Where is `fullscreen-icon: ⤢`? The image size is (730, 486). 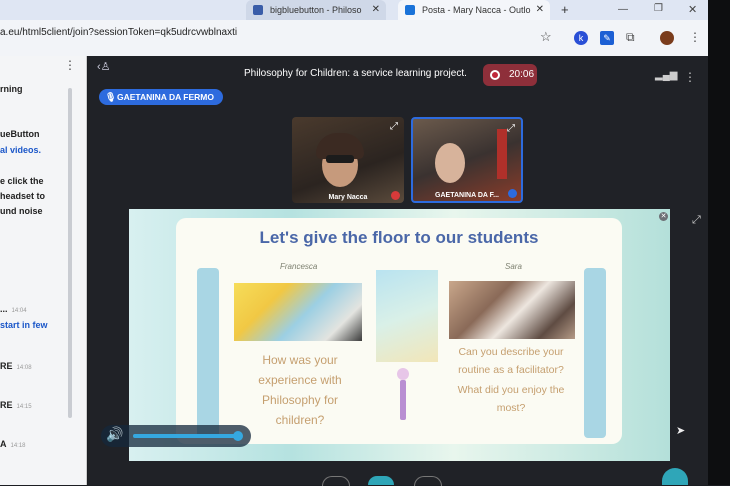 fullscreen-icon: ⤢ is located at coordinates (696, 220).